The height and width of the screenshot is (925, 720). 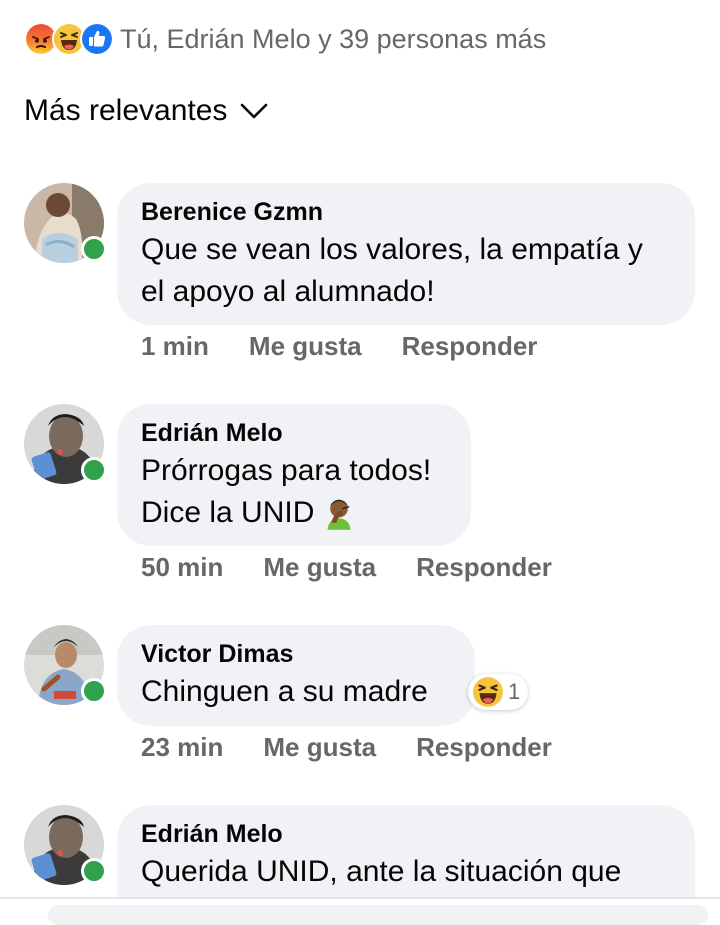 I want to click on person-facepalm-emoji-icon, so click(x=339, y=514).